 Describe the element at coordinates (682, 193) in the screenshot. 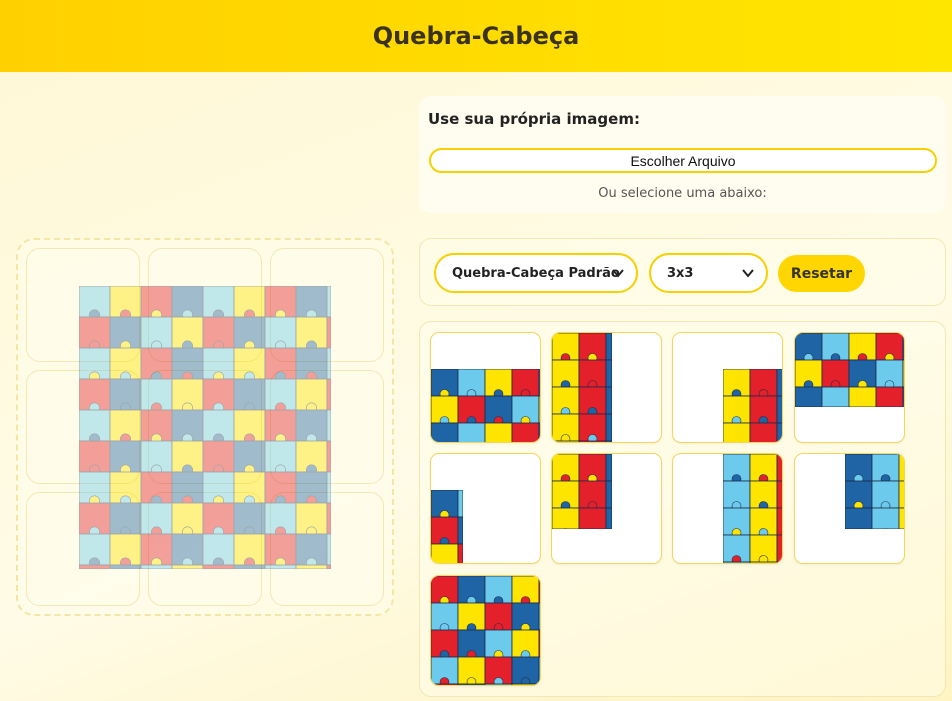

I see `select-below-hint: Ou selecione uma abaixo:` at that location.